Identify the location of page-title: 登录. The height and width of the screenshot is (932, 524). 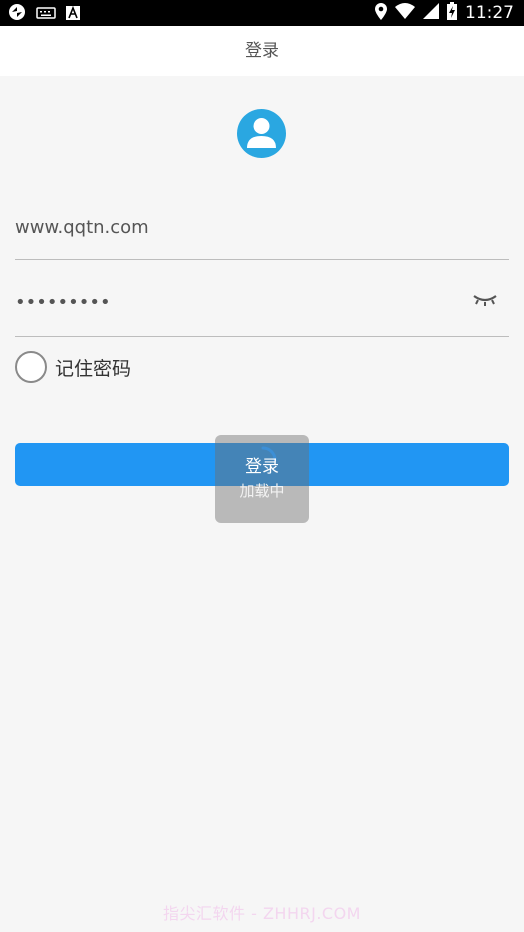
(262, 51).